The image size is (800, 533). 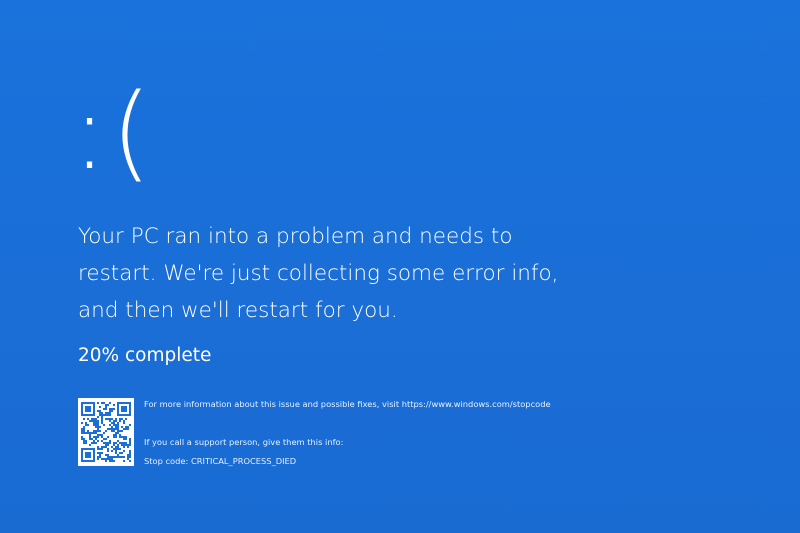 I want to click on sad-face-emoticon: :(, so click(x=114, y=132).